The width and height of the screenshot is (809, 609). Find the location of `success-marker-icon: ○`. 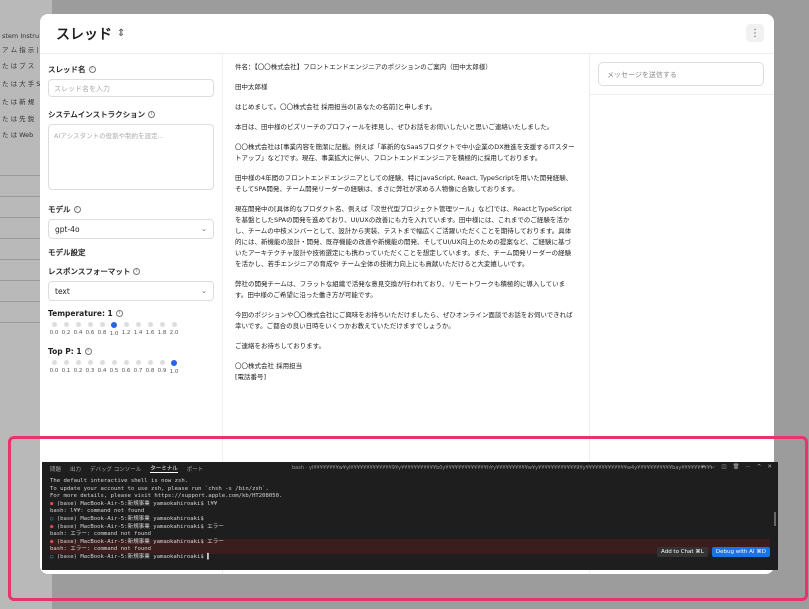

success-marker-icon: ○ is located at coordinates (53, 518).